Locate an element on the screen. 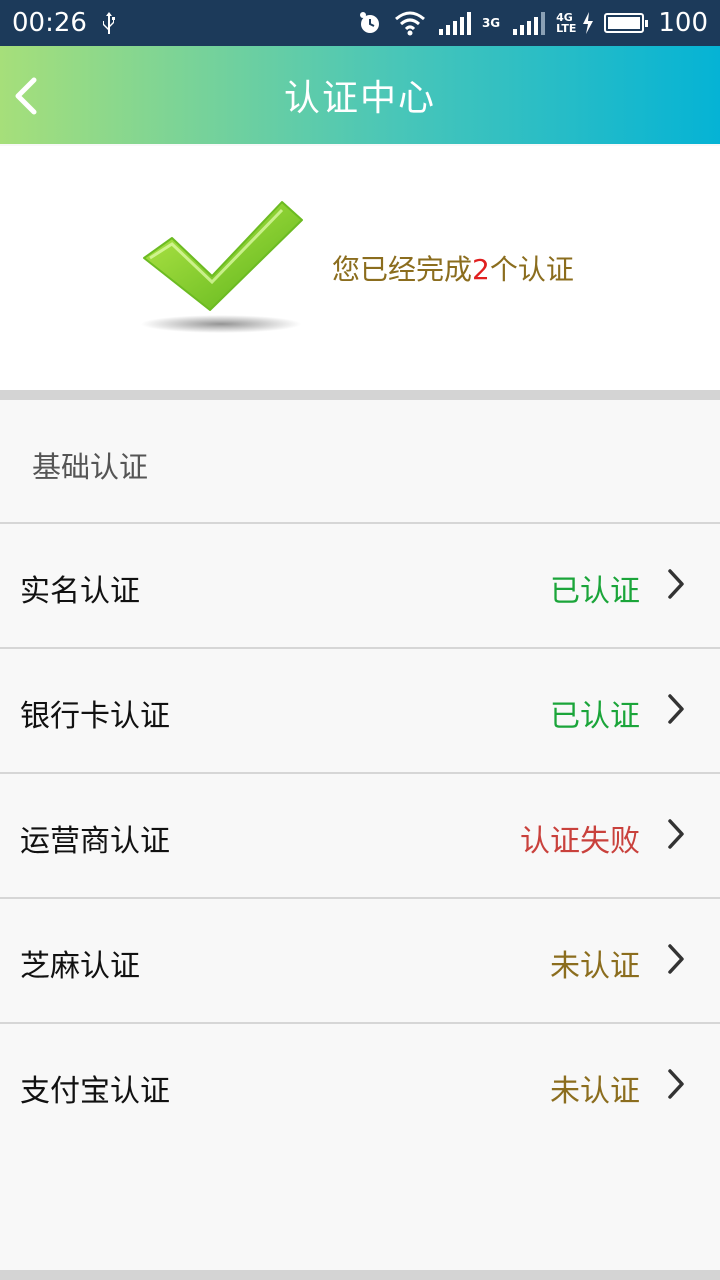 This screenshot has width=720, height=1280. list-item-alipay: 支付宝认证 未认证 is located at coordinates (360, 1084).